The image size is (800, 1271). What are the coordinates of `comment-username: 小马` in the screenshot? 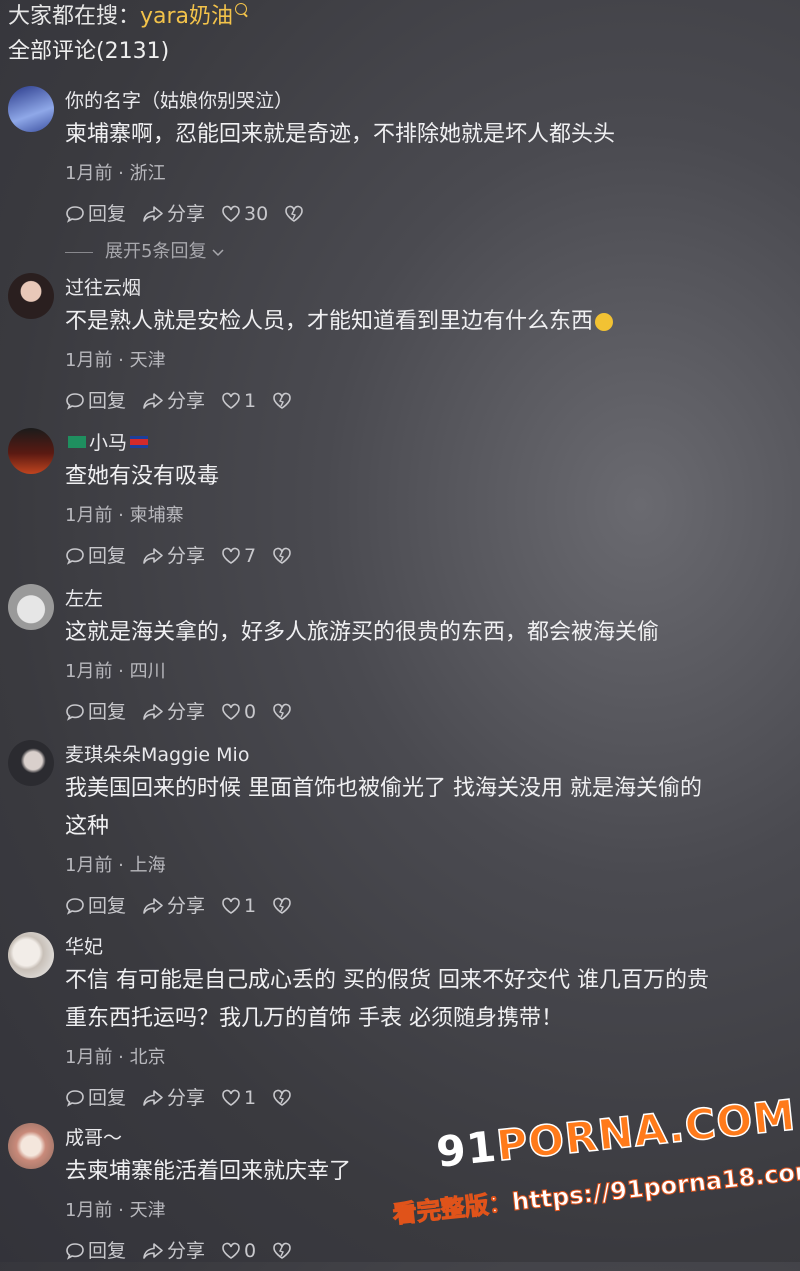 It's located at (427, 443).